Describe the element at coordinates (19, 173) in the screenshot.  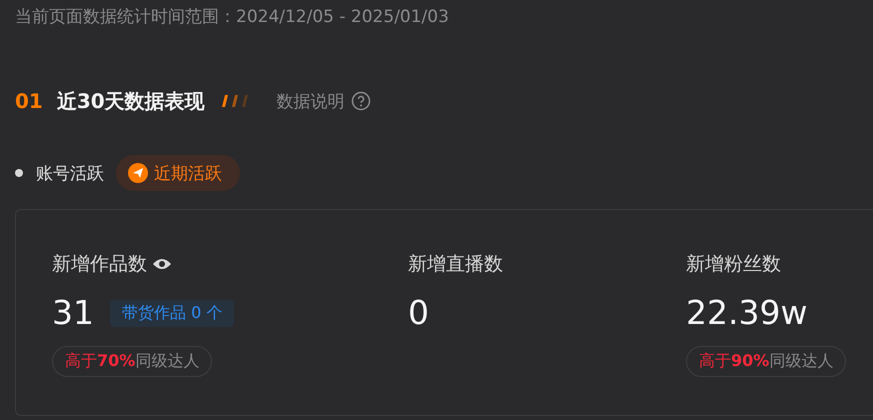
I see `bullet-dot` at that location.